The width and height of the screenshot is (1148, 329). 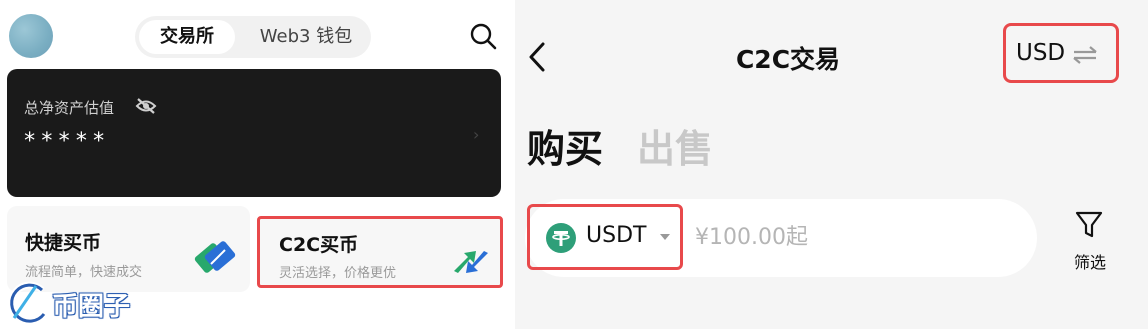 What do you see at coordinates (66, 141) in the screenshot?
I see `asset-value: *****` at bounding box center [66, 141].